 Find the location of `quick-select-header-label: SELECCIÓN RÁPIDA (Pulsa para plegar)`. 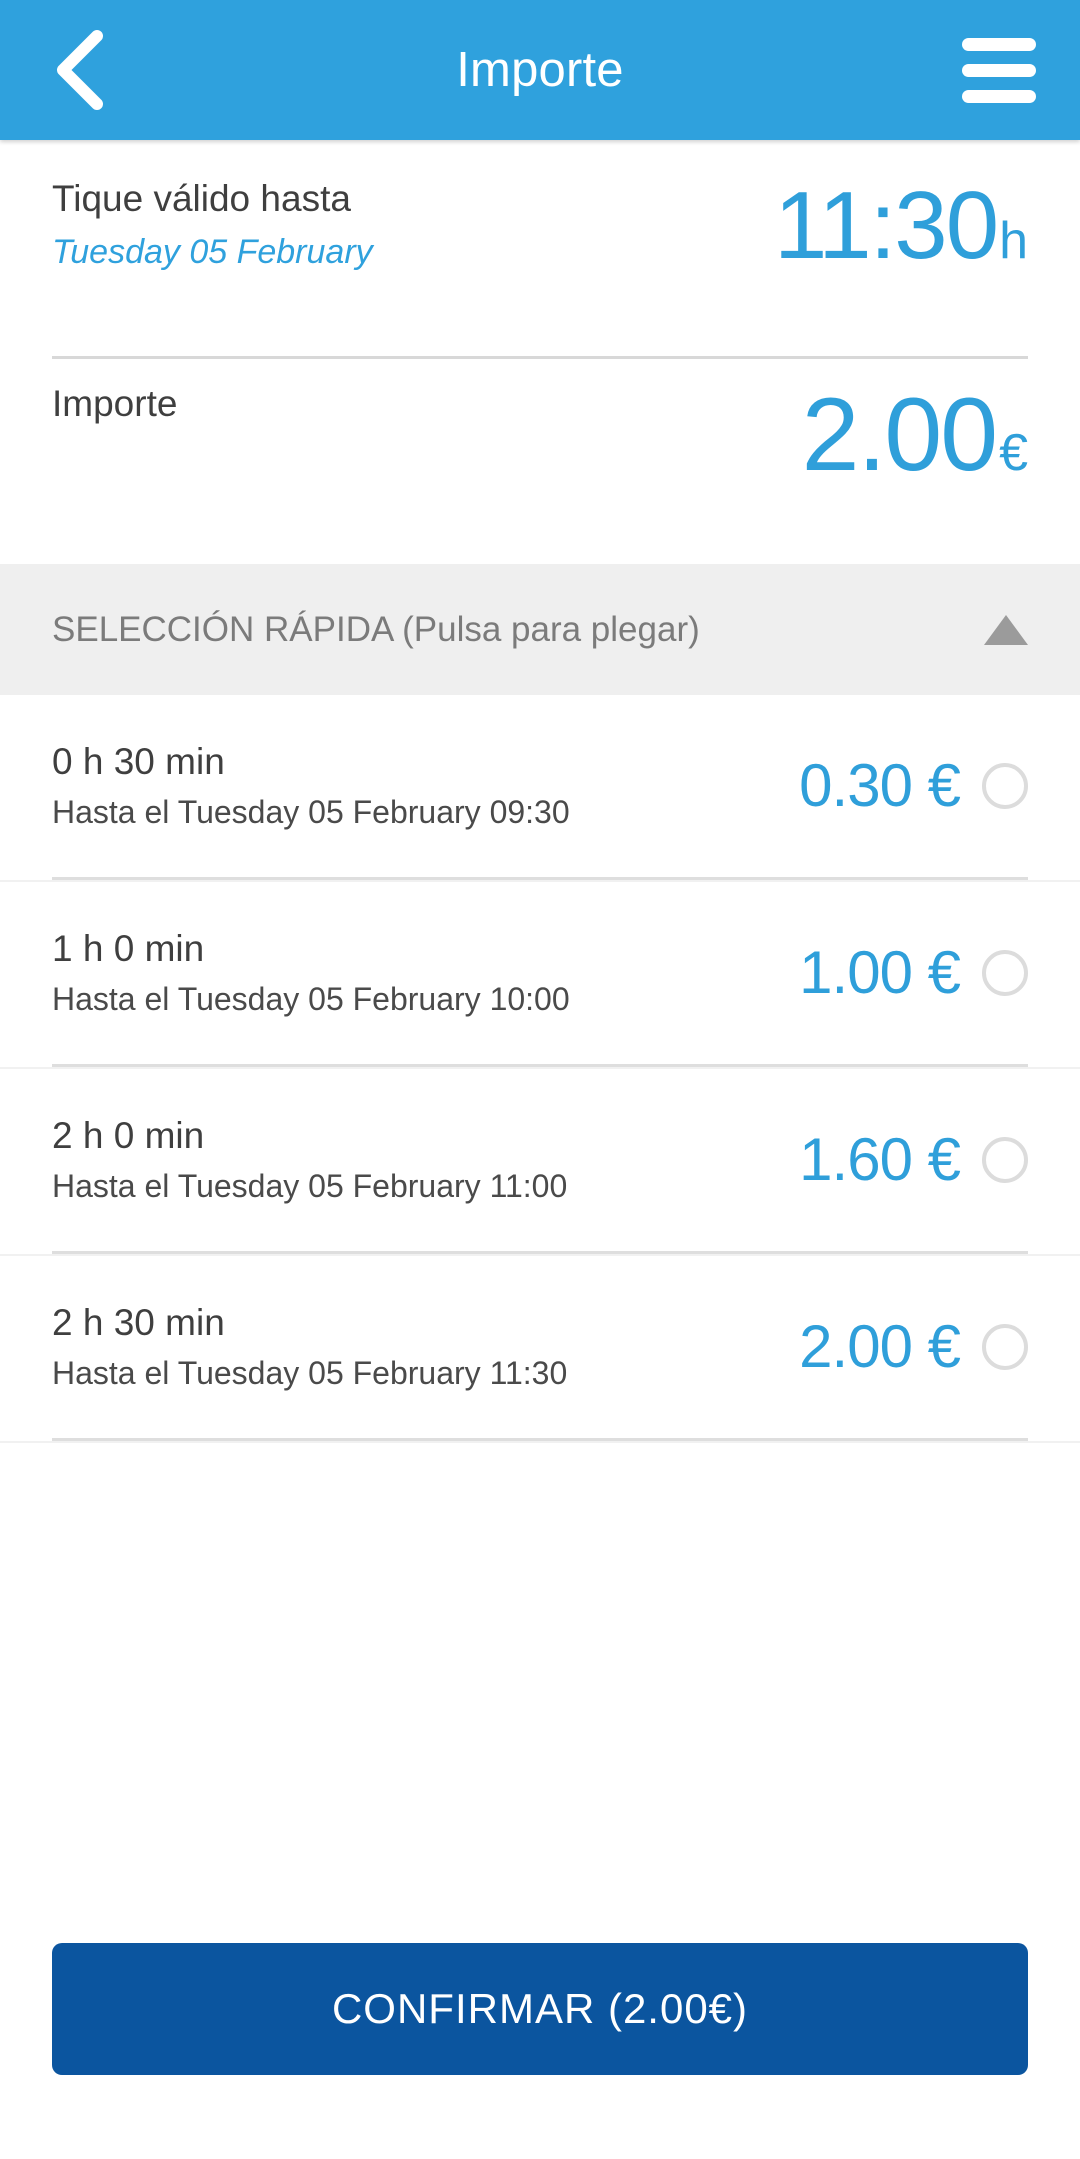

quick-select-header-label: SELECCIÓN RÁPIDA (Pulsa para plegar) is located at coordinates (376, 629).